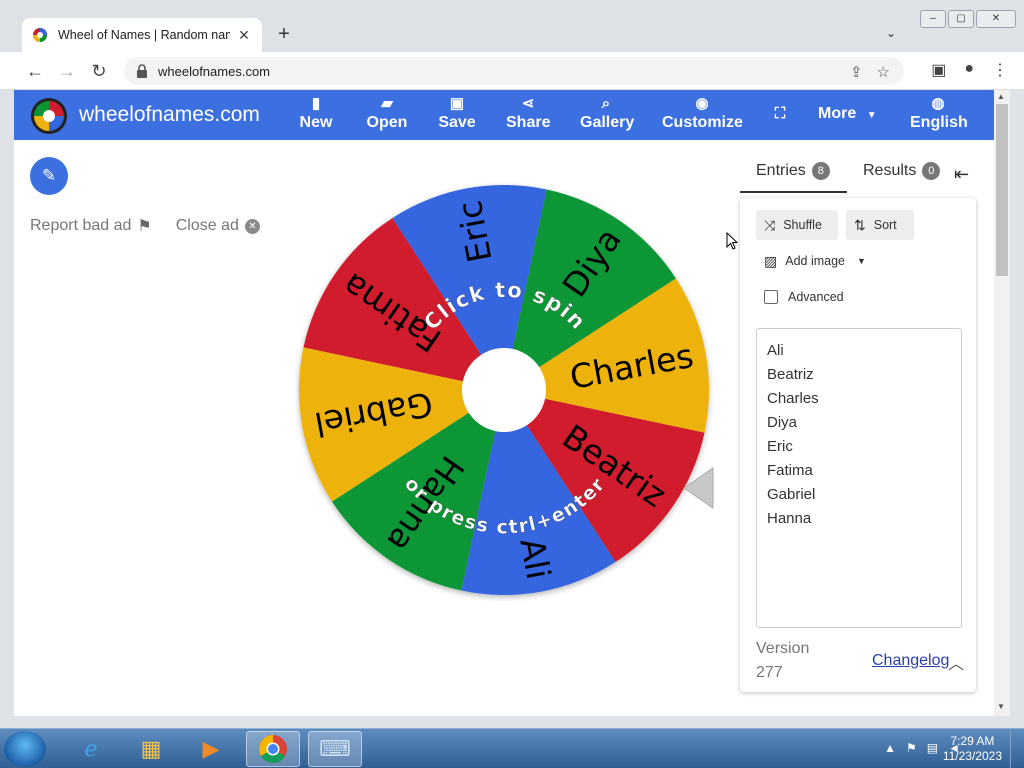 This screenshot has width=1024, height=768. What do you see at coordinates (891, 33) in the screenshot?
I see `tab-search-icon: ⌄` at bounding box center [891, 33].